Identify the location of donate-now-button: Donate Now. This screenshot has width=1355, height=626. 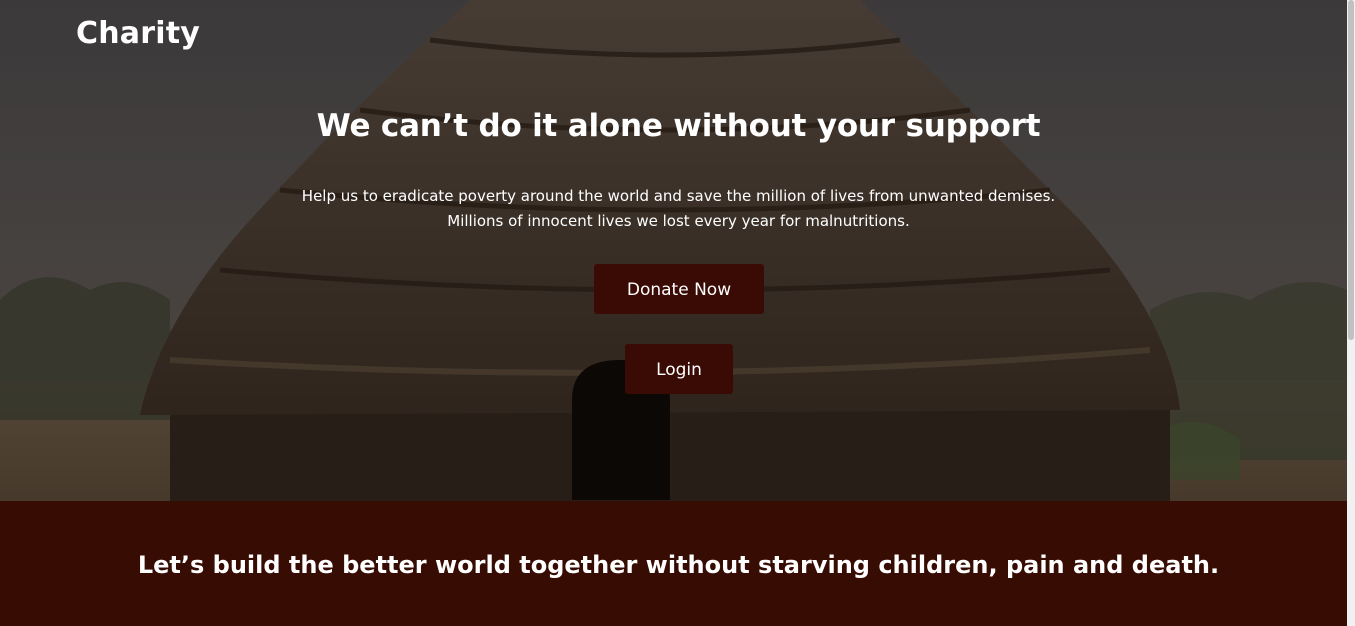
(679, 289).